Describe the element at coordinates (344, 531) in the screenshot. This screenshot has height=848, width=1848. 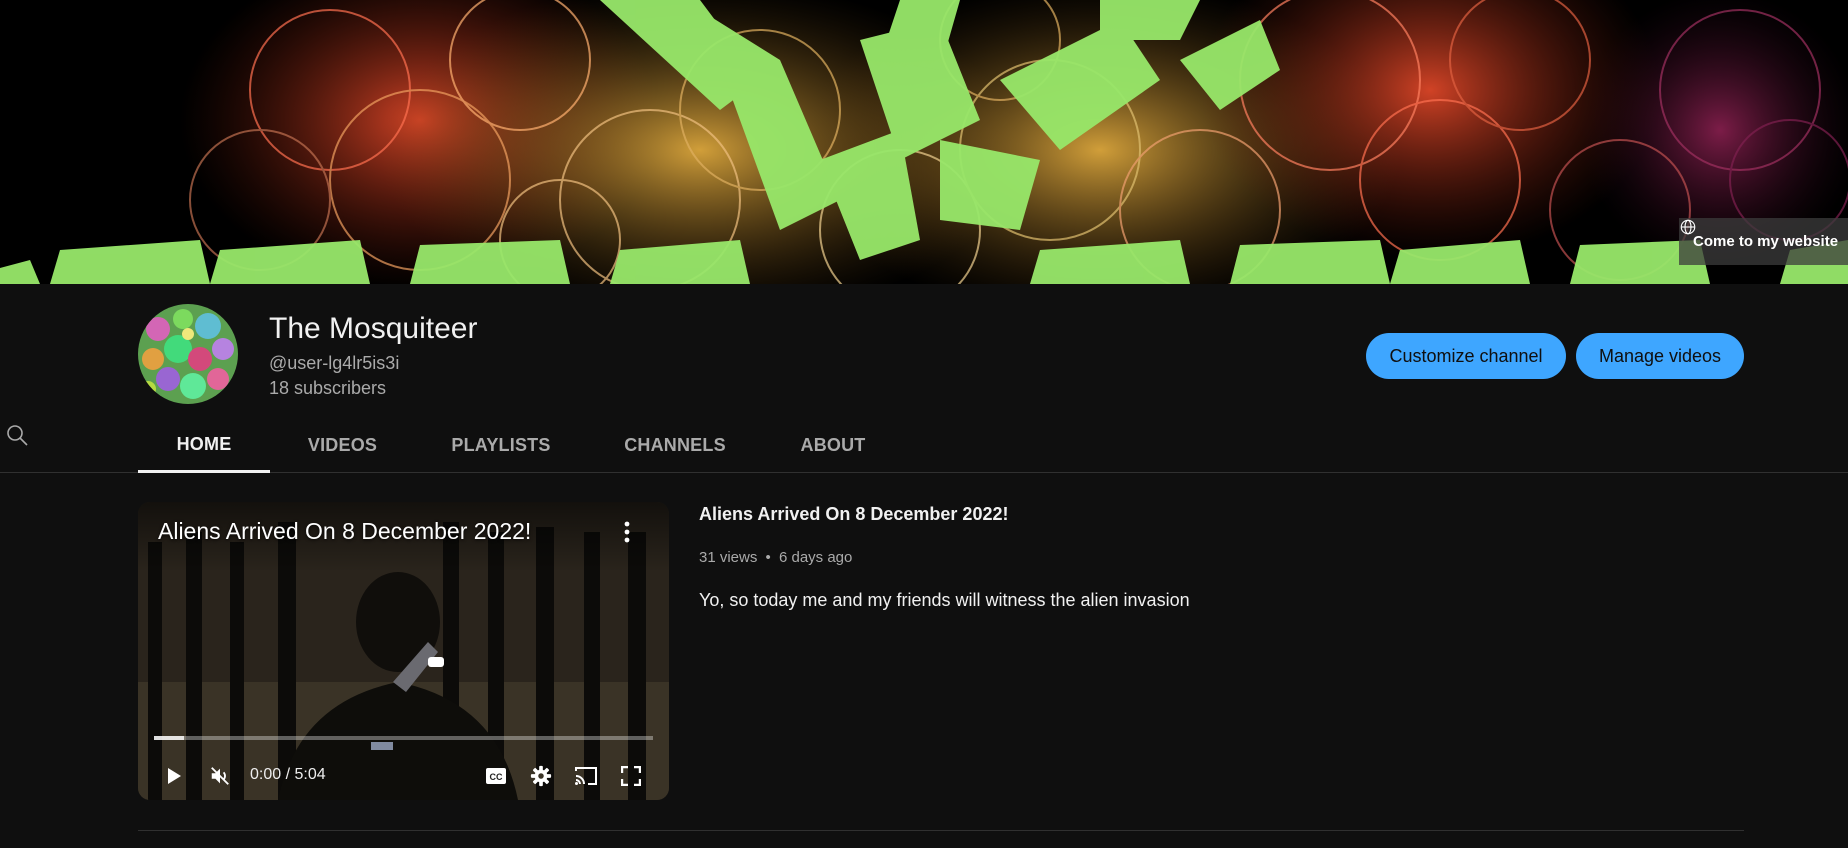
I see `player-title: Aliens Arrived On 8 December 2022!` at that location.